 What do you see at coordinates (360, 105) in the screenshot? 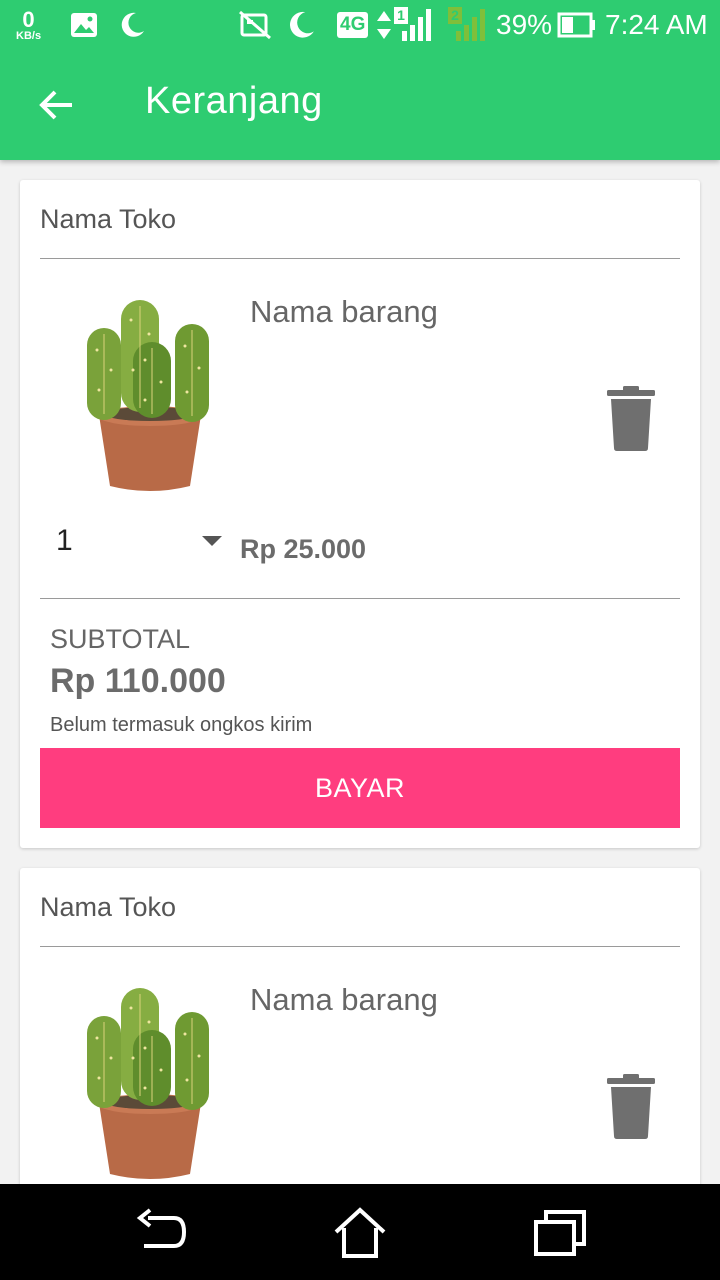
I see `toolbar: Keranjang` at bounding box center [360, 105].